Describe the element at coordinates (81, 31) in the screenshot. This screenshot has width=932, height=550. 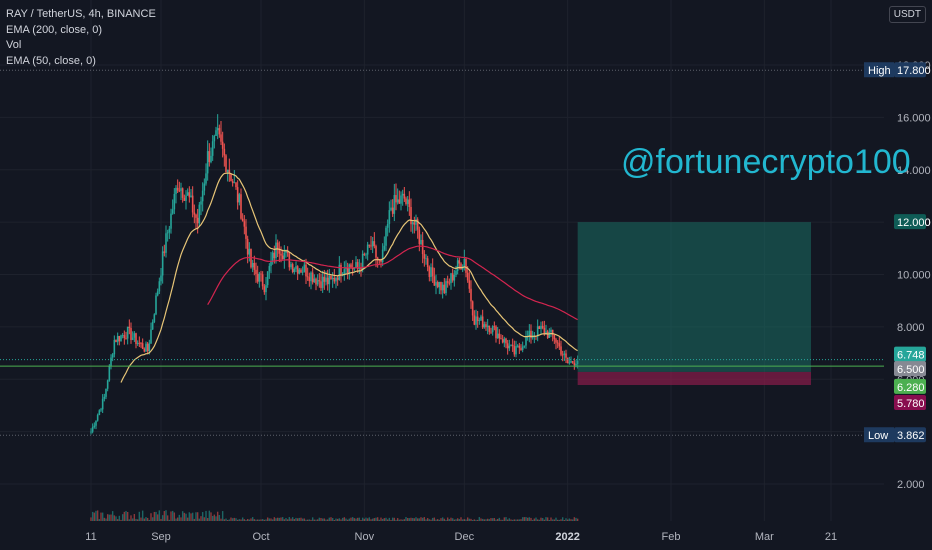
I see `legend-ema200: EMA (200, close, 0)` at that location.